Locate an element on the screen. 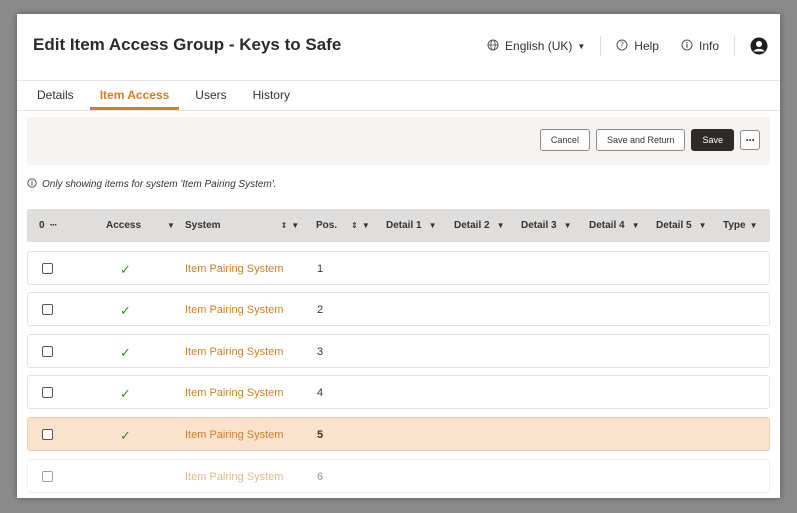 This screenshot has width=797, height=513. table-row: Item Pairing System 6 is located at coordinates (398, 476).